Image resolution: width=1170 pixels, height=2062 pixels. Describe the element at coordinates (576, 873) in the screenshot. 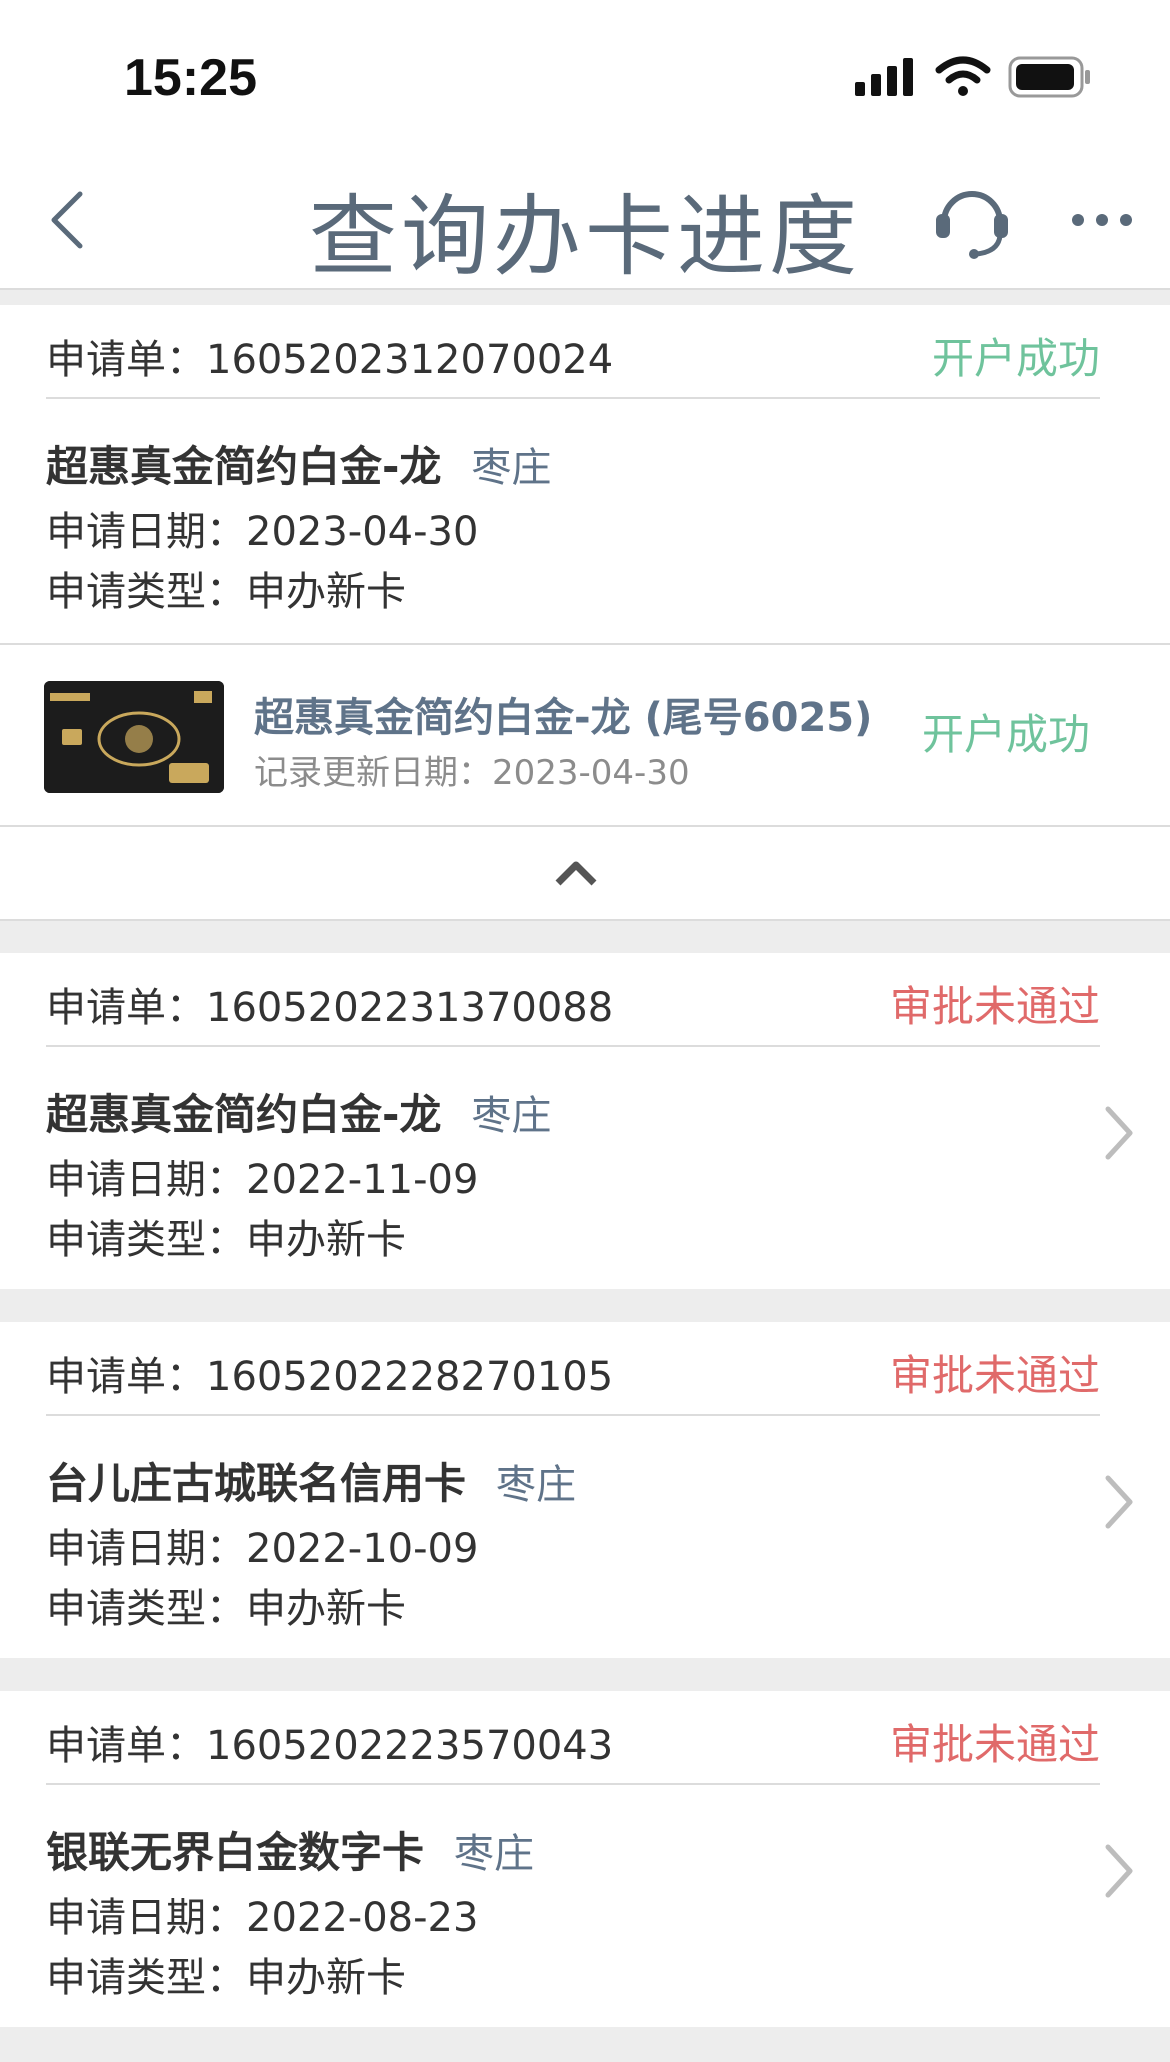

I see `chevron-up-icon` at that location.